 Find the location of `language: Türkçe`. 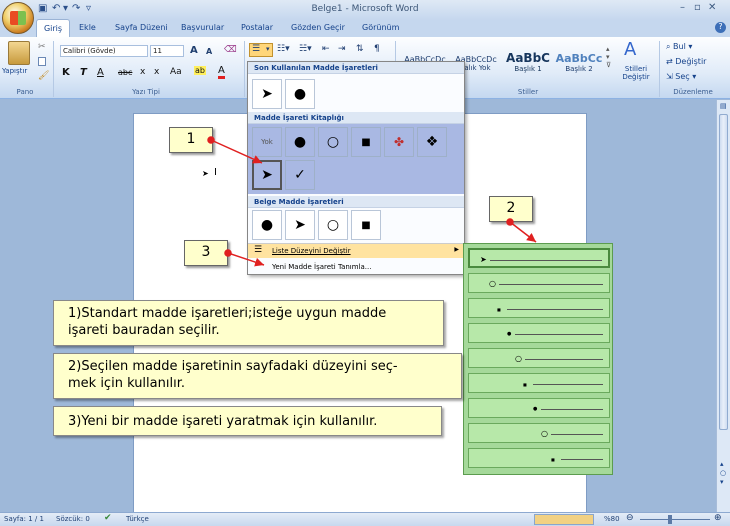

language: Türkçe is located at coordinates (137, 519).